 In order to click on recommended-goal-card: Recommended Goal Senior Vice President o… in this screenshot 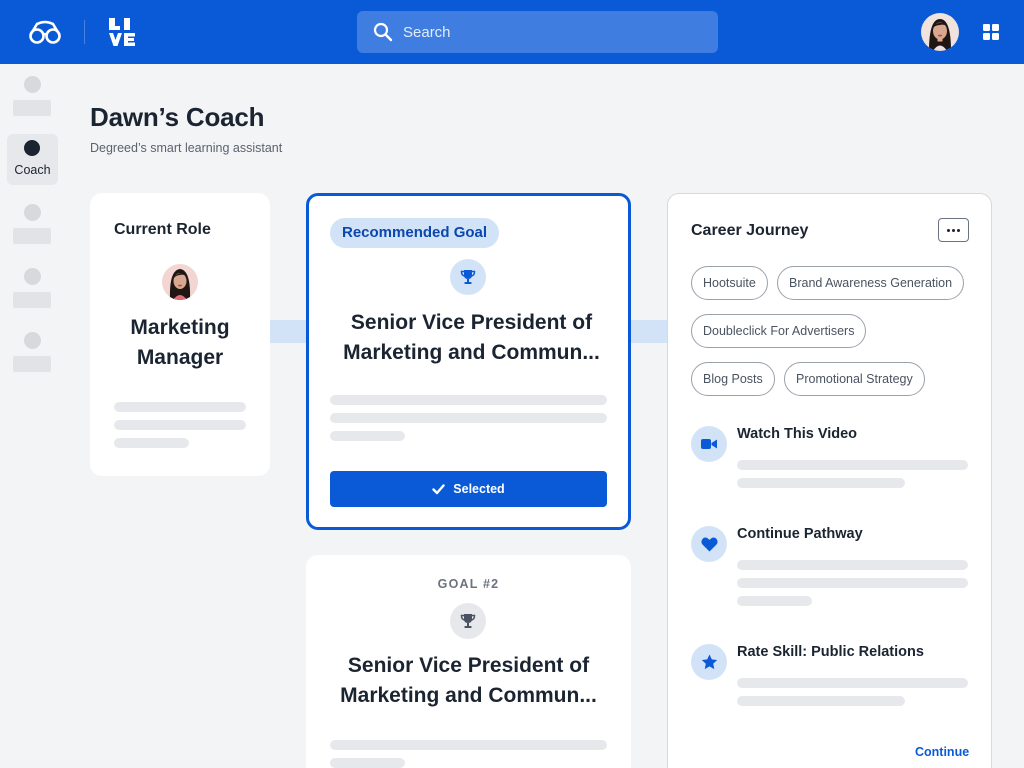, I will do `click(468, 361)`.